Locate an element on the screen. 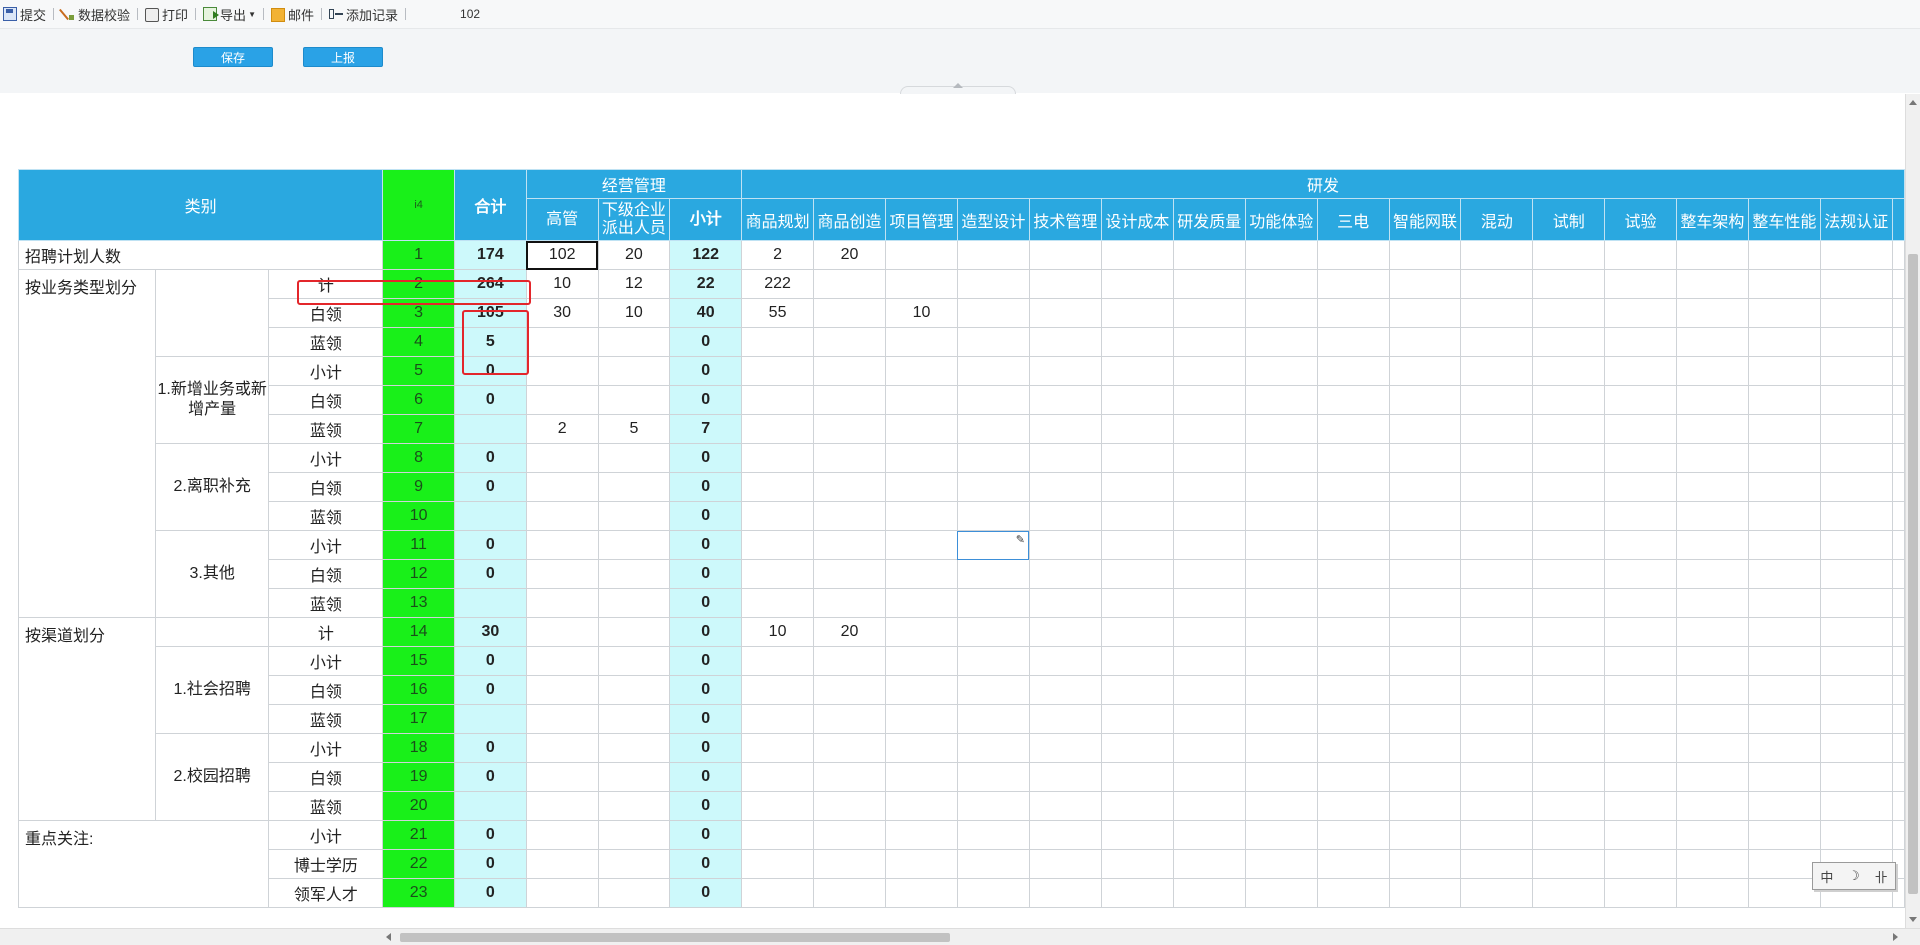 The image size is (1920, 945). total-cell: 105 is located at coordinates (490, 313).